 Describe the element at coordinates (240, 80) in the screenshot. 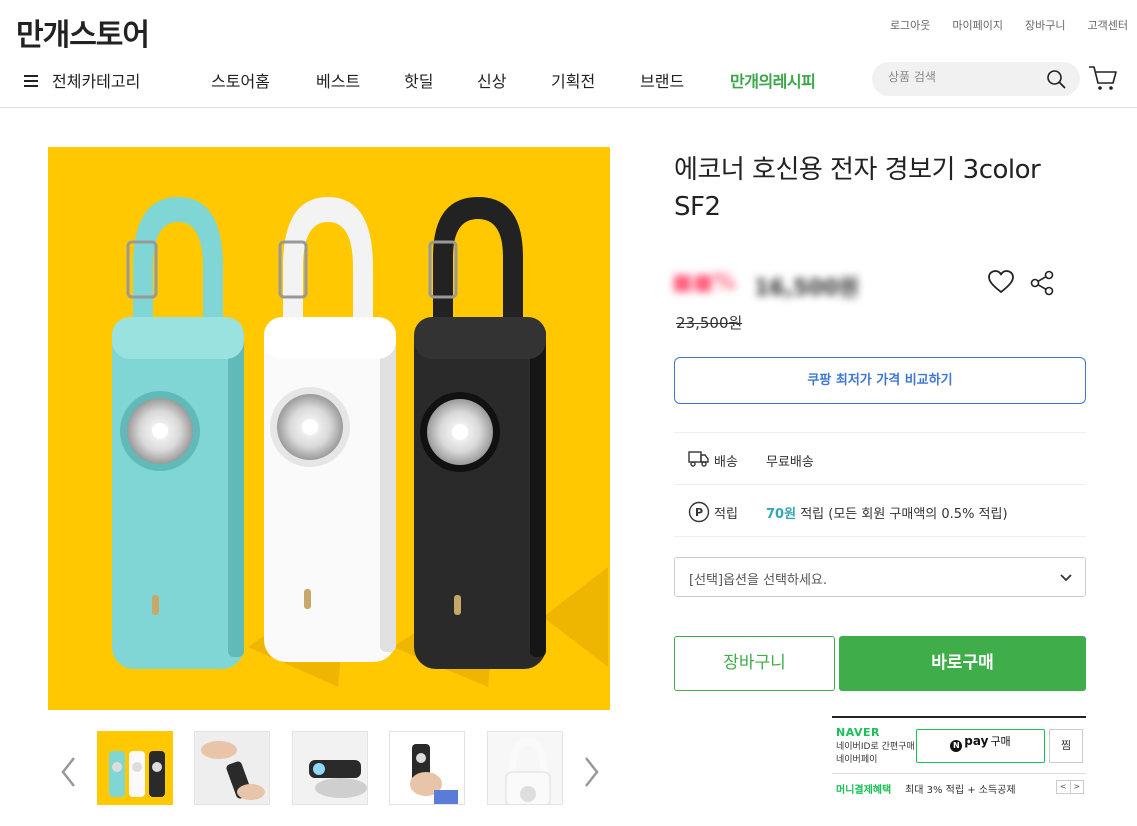

I see `nav-store-home: 스토어홈` at that location.